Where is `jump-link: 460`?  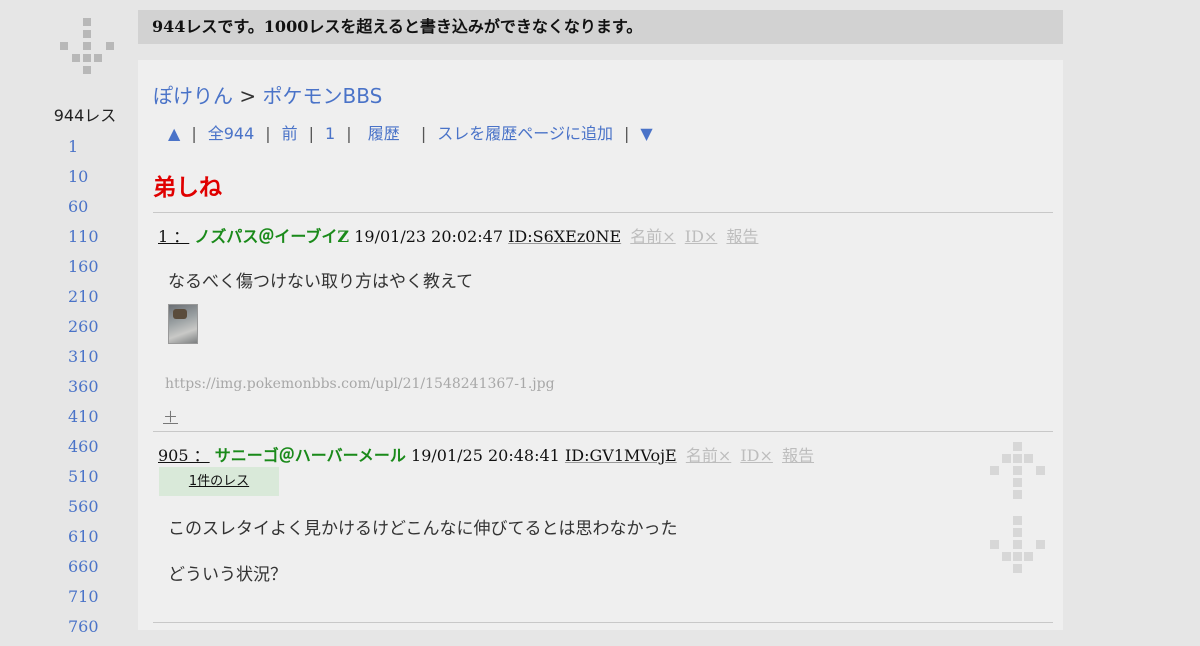
jump-link: 460 is located at coordinates (83, 446).